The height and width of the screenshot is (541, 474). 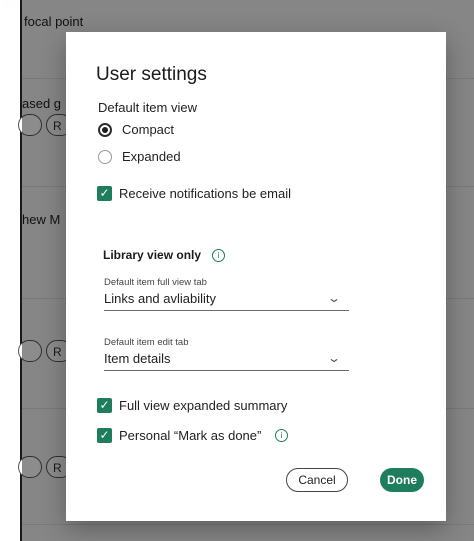 What do you see at coordinates (137, 358) in the screenshot?
I see `edit-tab-value: Item details` at bounding box center [137, 358].